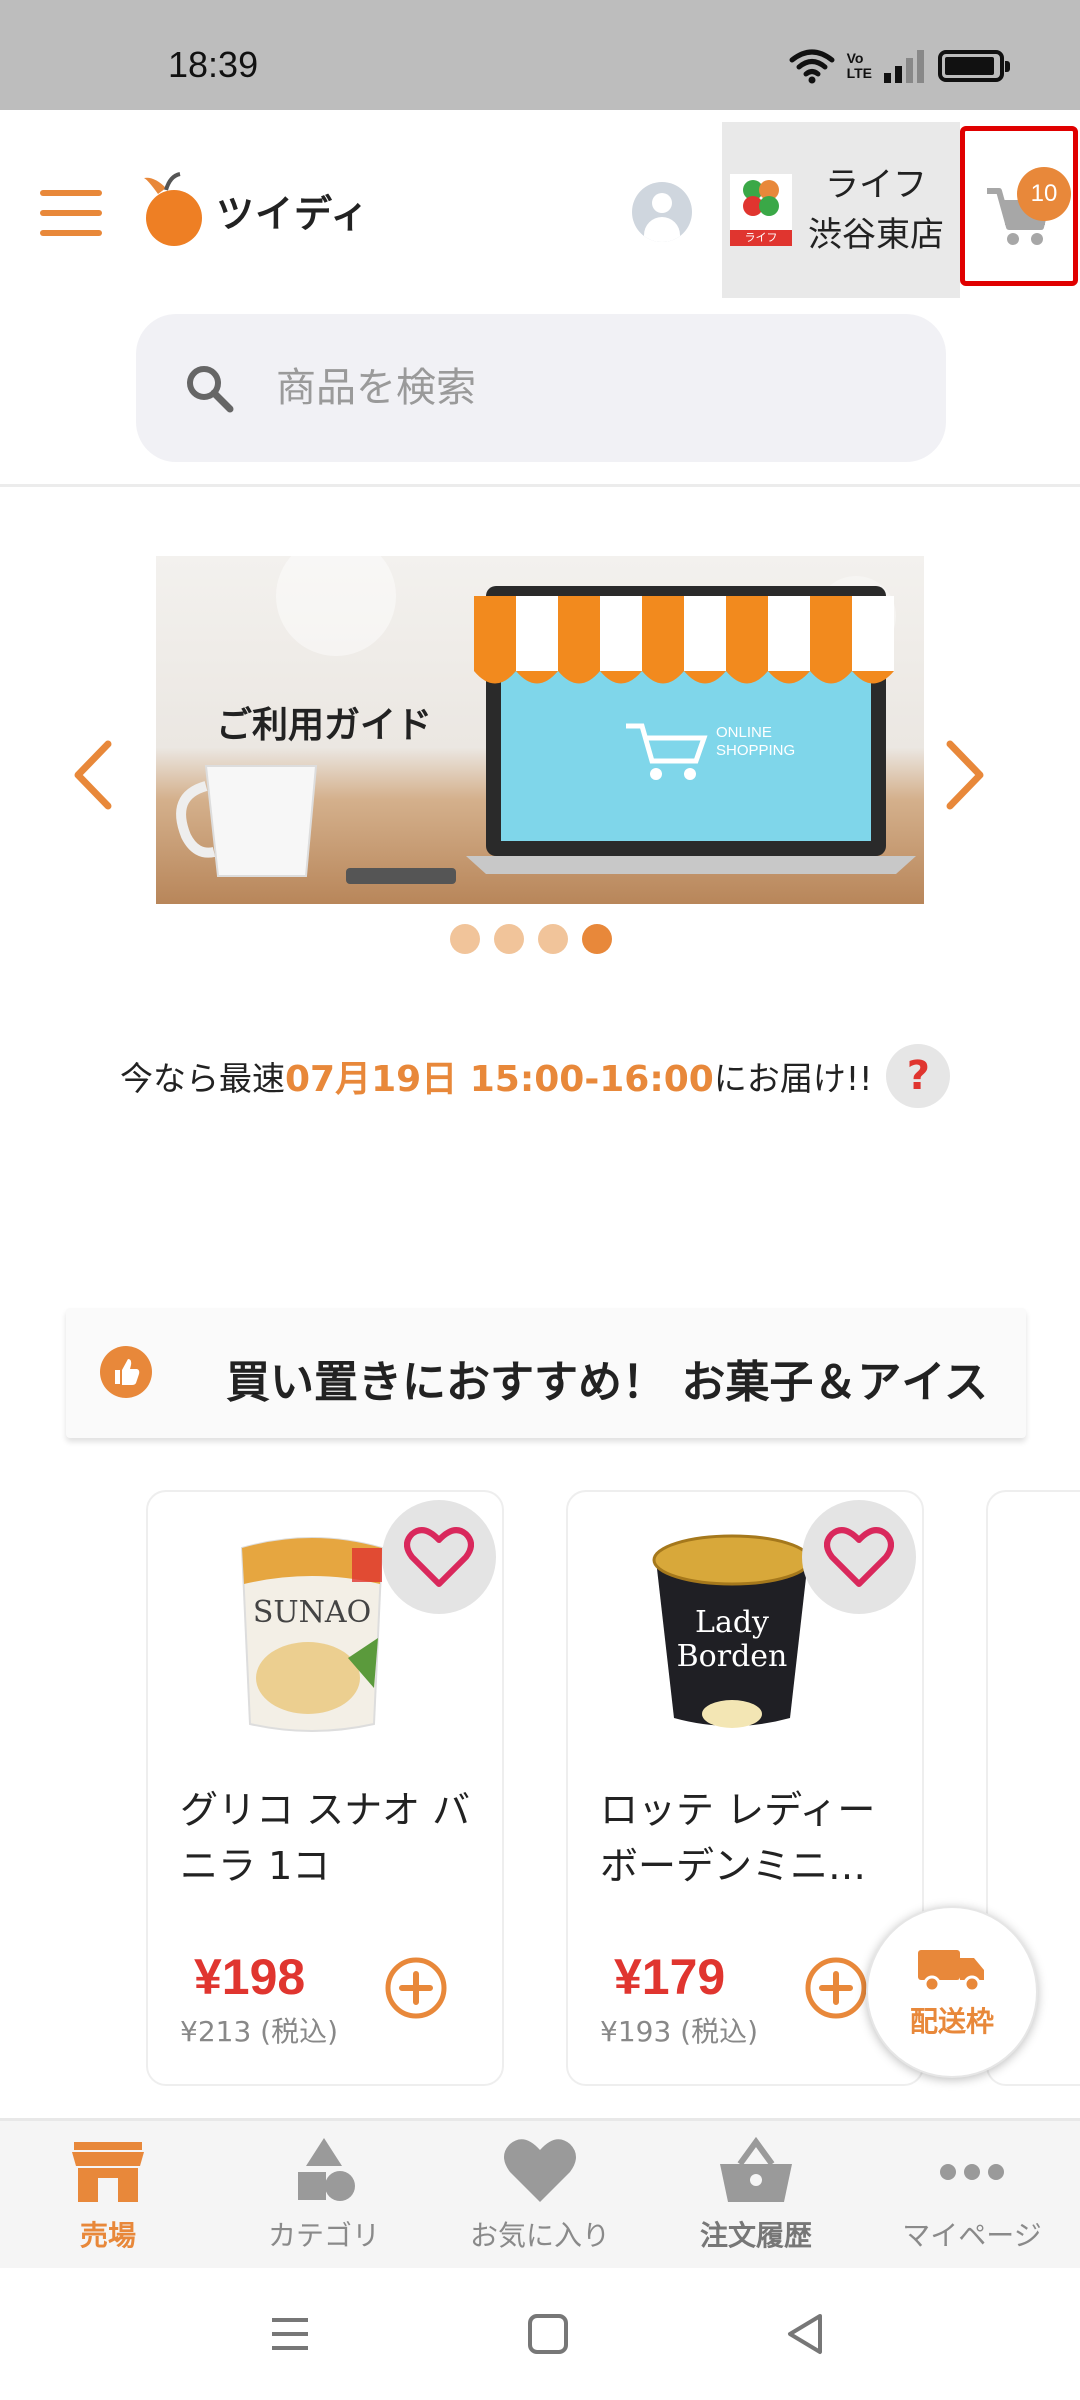 This screenshot has height=2400, width=1080. Describe the element at coordinates (876, 185) in the screenshot. I see `store-name-line1: ライフ` at that location.